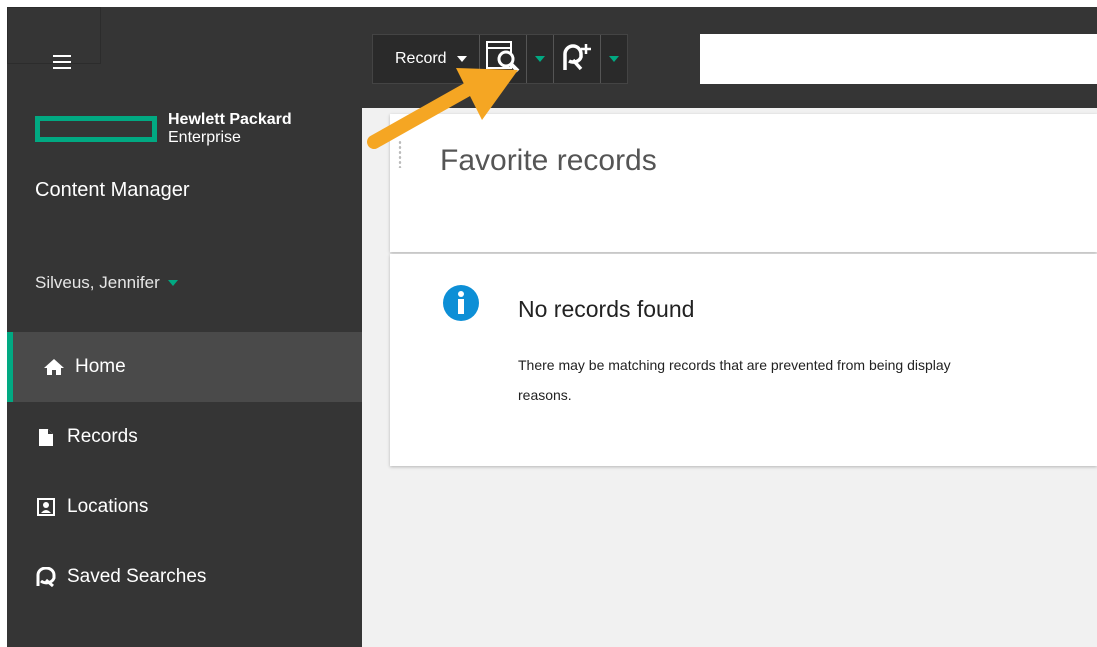 The height and width of the screenshot is (647, 1097). I want to click on sidebar-item-home: Home, so click(184, 367).